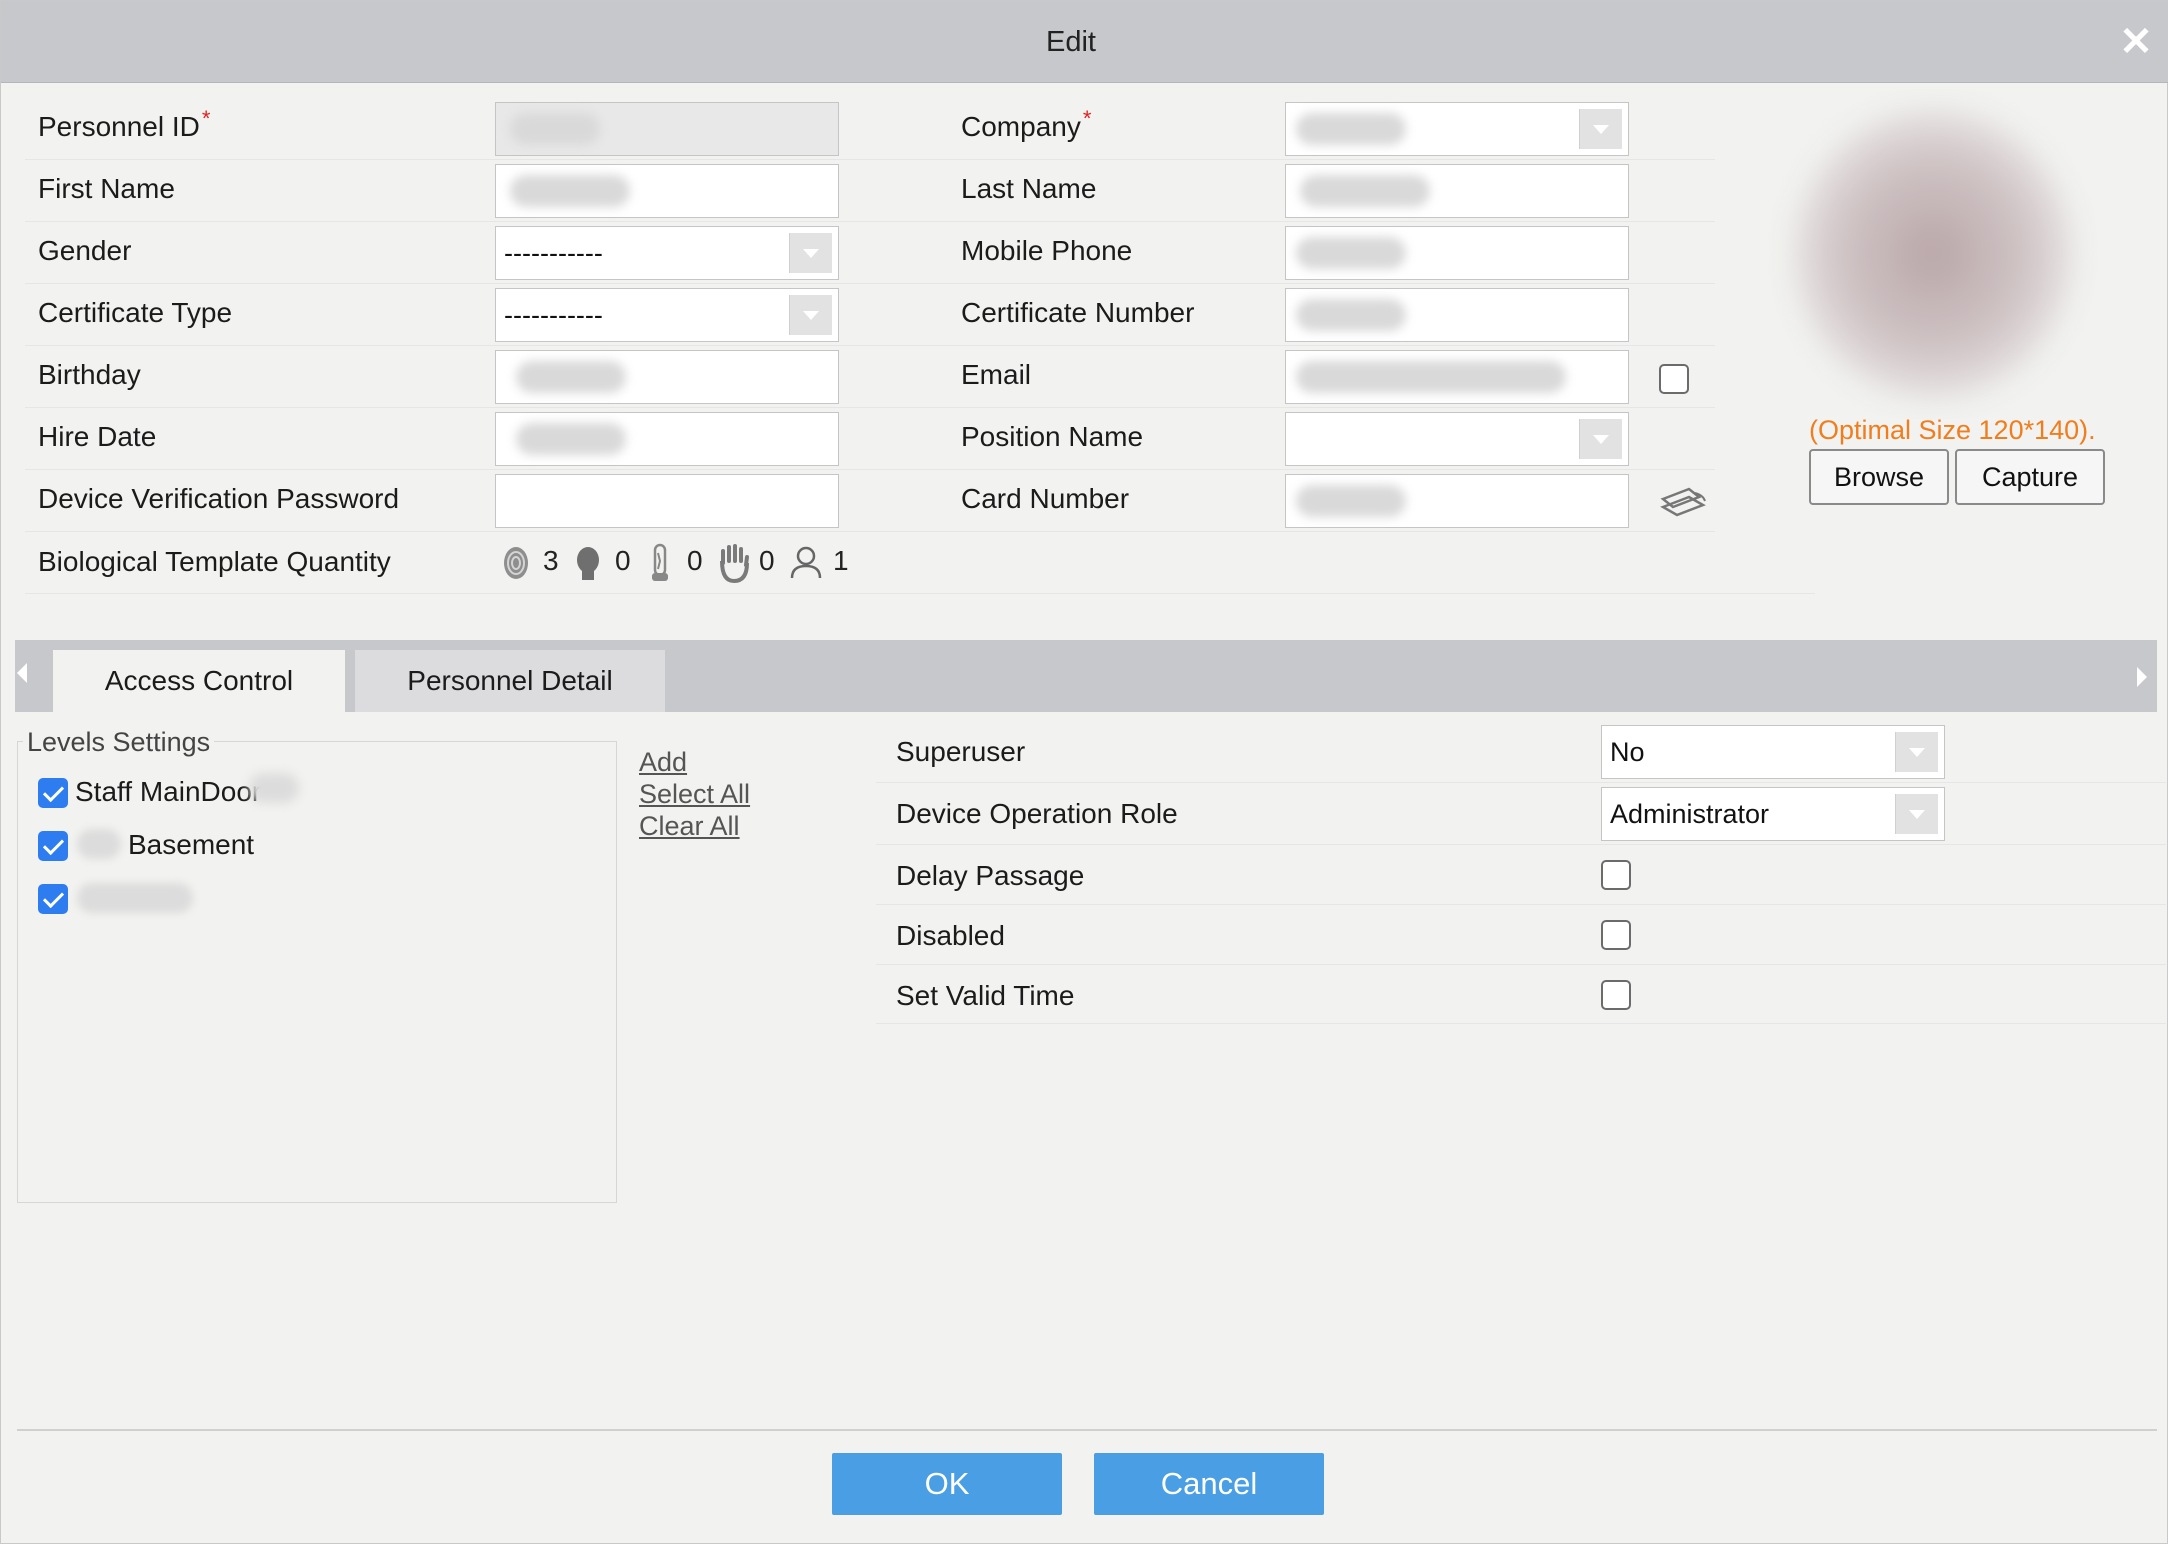  I want to click on personnel-photo, so click(1936, 254).